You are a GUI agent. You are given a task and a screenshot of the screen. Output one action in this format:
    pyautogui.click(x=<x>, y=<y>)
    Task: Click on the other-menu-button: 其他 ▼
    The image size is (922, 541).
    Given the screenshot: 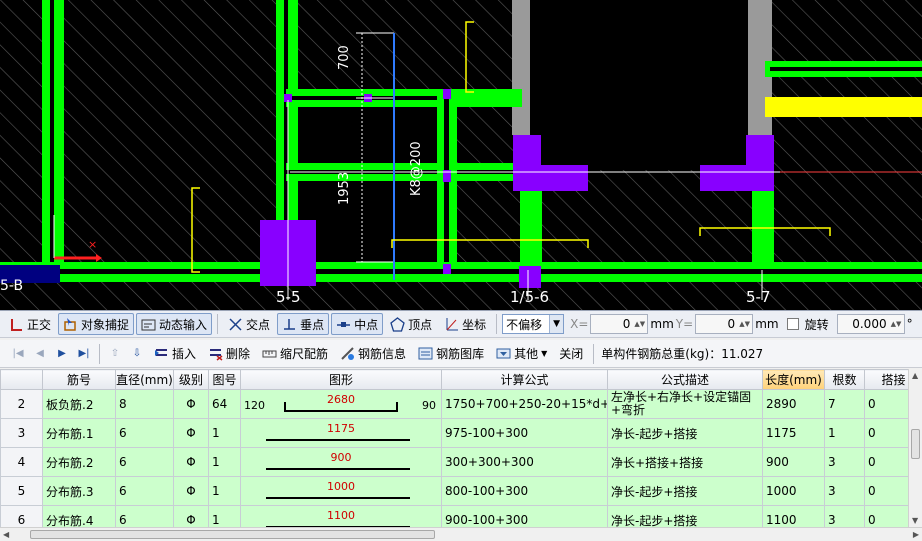 What is the action you would take?
    pyautogui.click(x=521, y=354)
    